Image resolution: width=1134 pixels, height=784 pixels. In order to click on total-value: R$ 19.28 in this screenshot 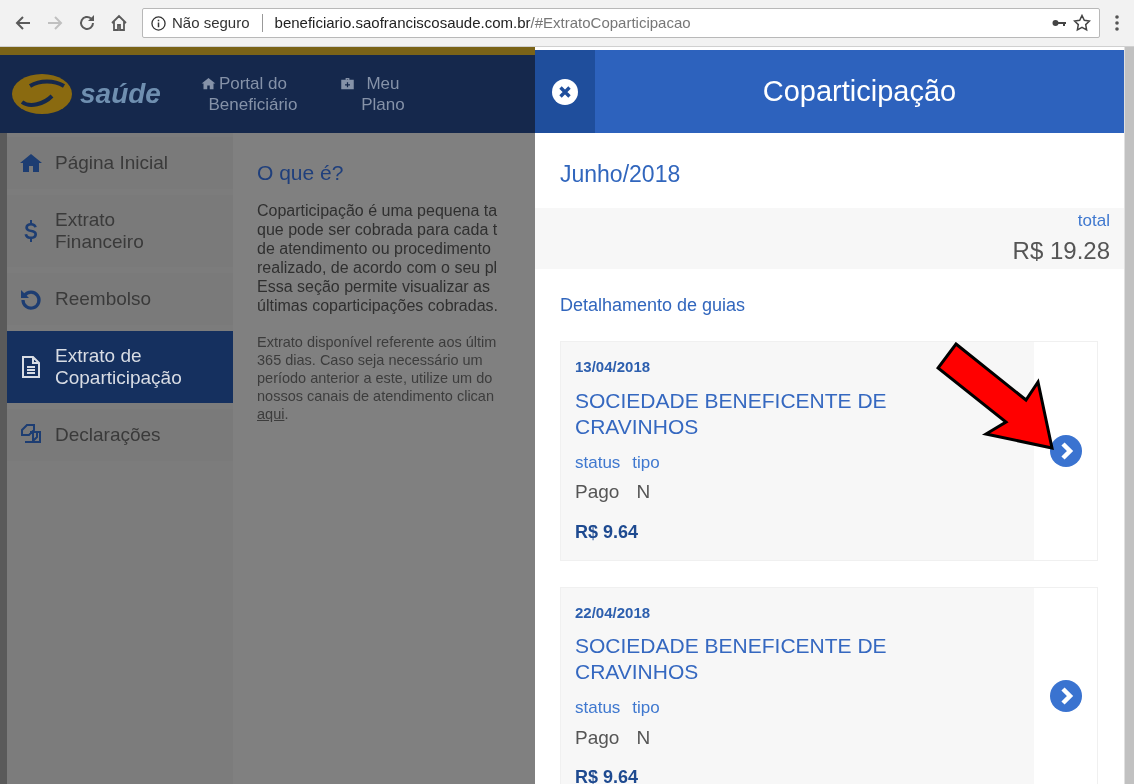, I will do `click(1061, 251)`.